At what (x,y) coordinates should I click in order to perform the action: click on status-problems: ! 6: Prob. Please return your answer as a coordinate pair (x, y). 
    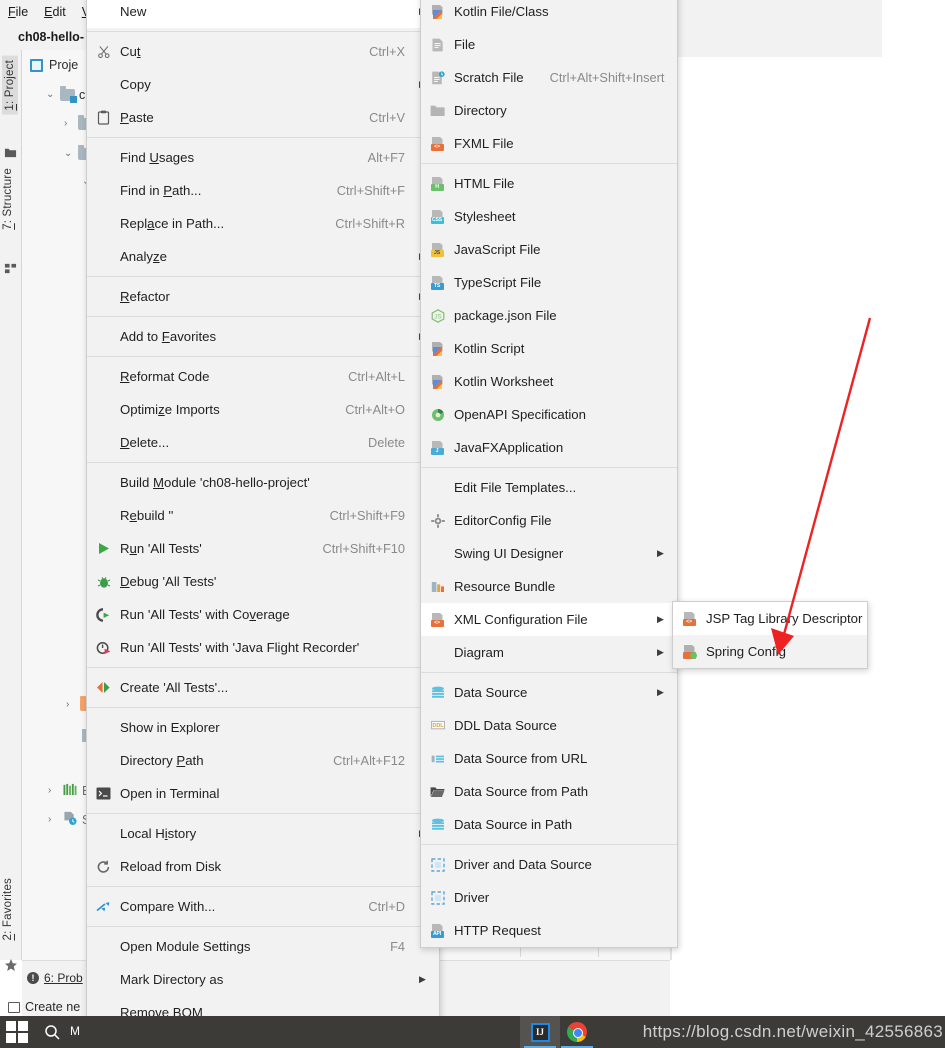
    Looking at the image, I should click on (55, 978).